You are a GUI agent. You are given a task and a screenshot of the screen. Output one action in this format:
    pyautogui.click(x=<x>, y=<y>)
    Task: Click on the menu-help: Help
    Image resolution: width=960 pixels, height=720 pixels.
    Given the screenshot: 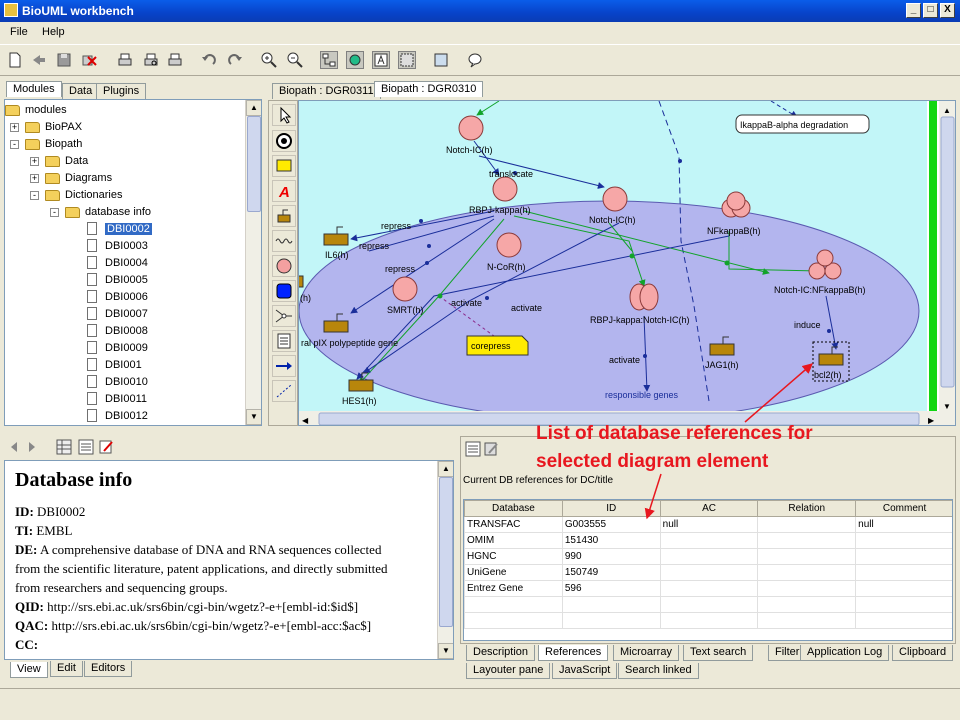 What is the action you would take?
    pyautogui.click(x=53, y=32)
    